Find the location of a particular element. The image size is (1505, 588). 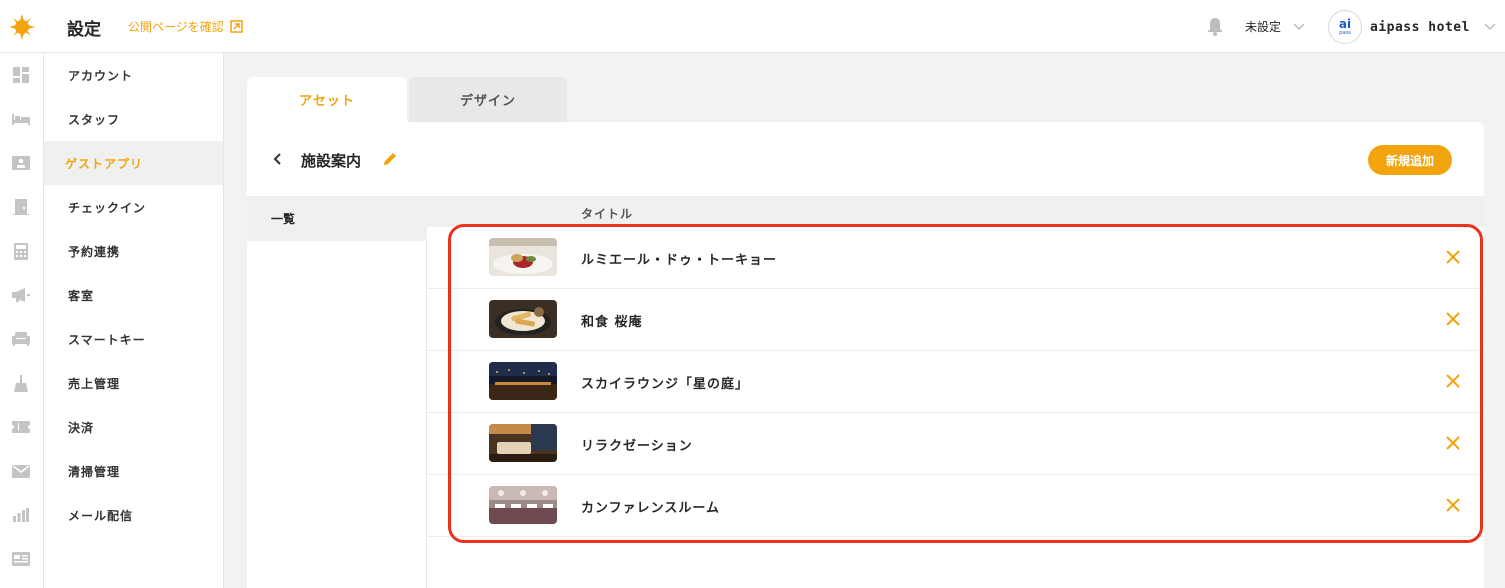

broom-icon is located at coordinates (21, 383).